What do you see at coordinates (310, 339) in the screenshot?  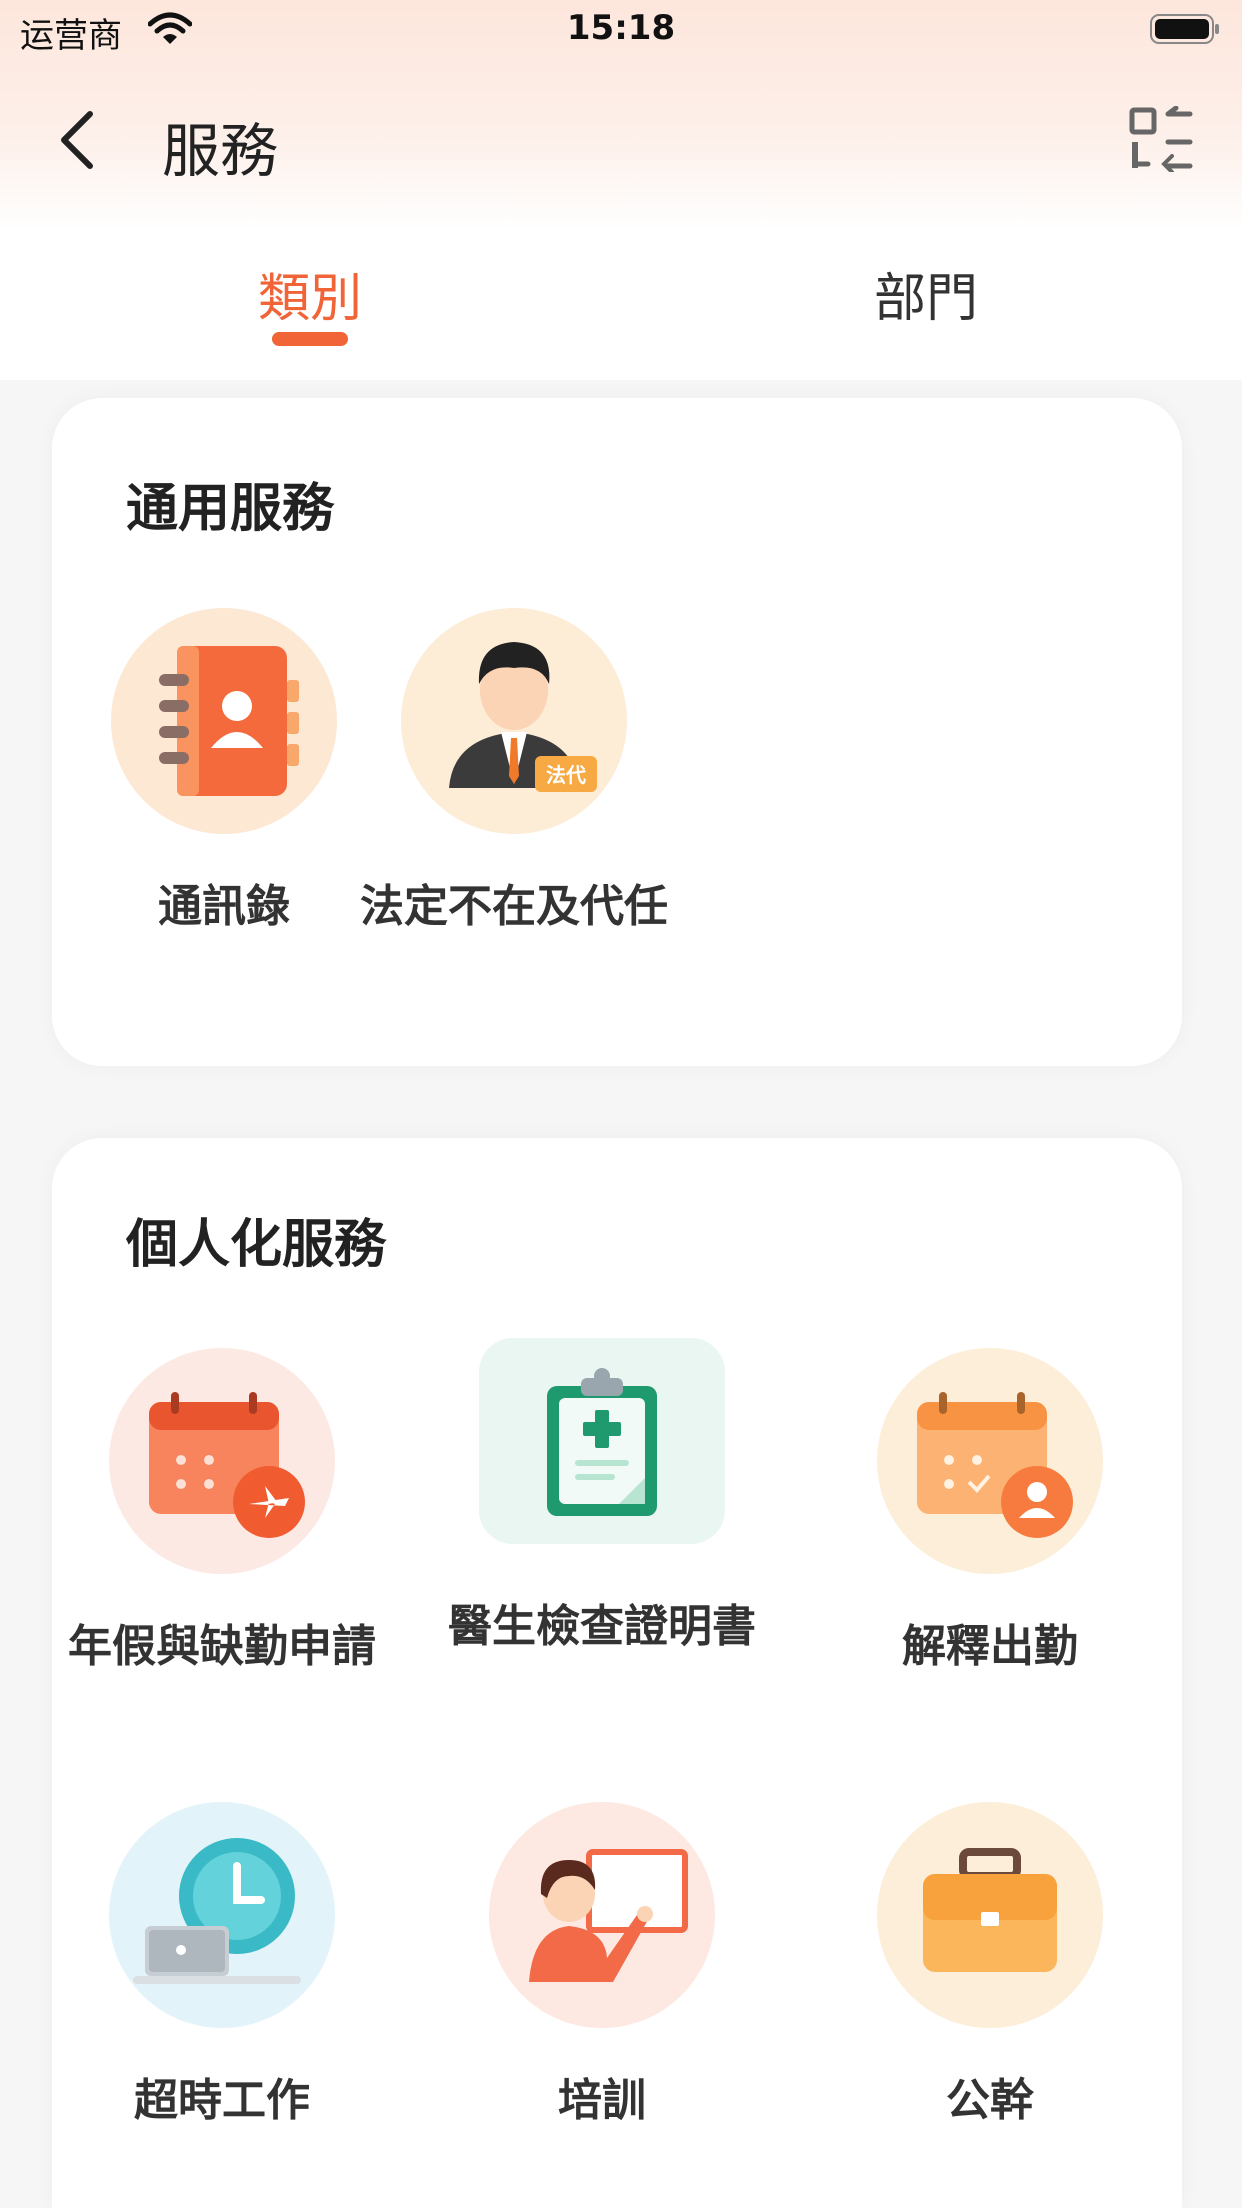 I see `active-tab-indicator` at bounding box center [310, 339].